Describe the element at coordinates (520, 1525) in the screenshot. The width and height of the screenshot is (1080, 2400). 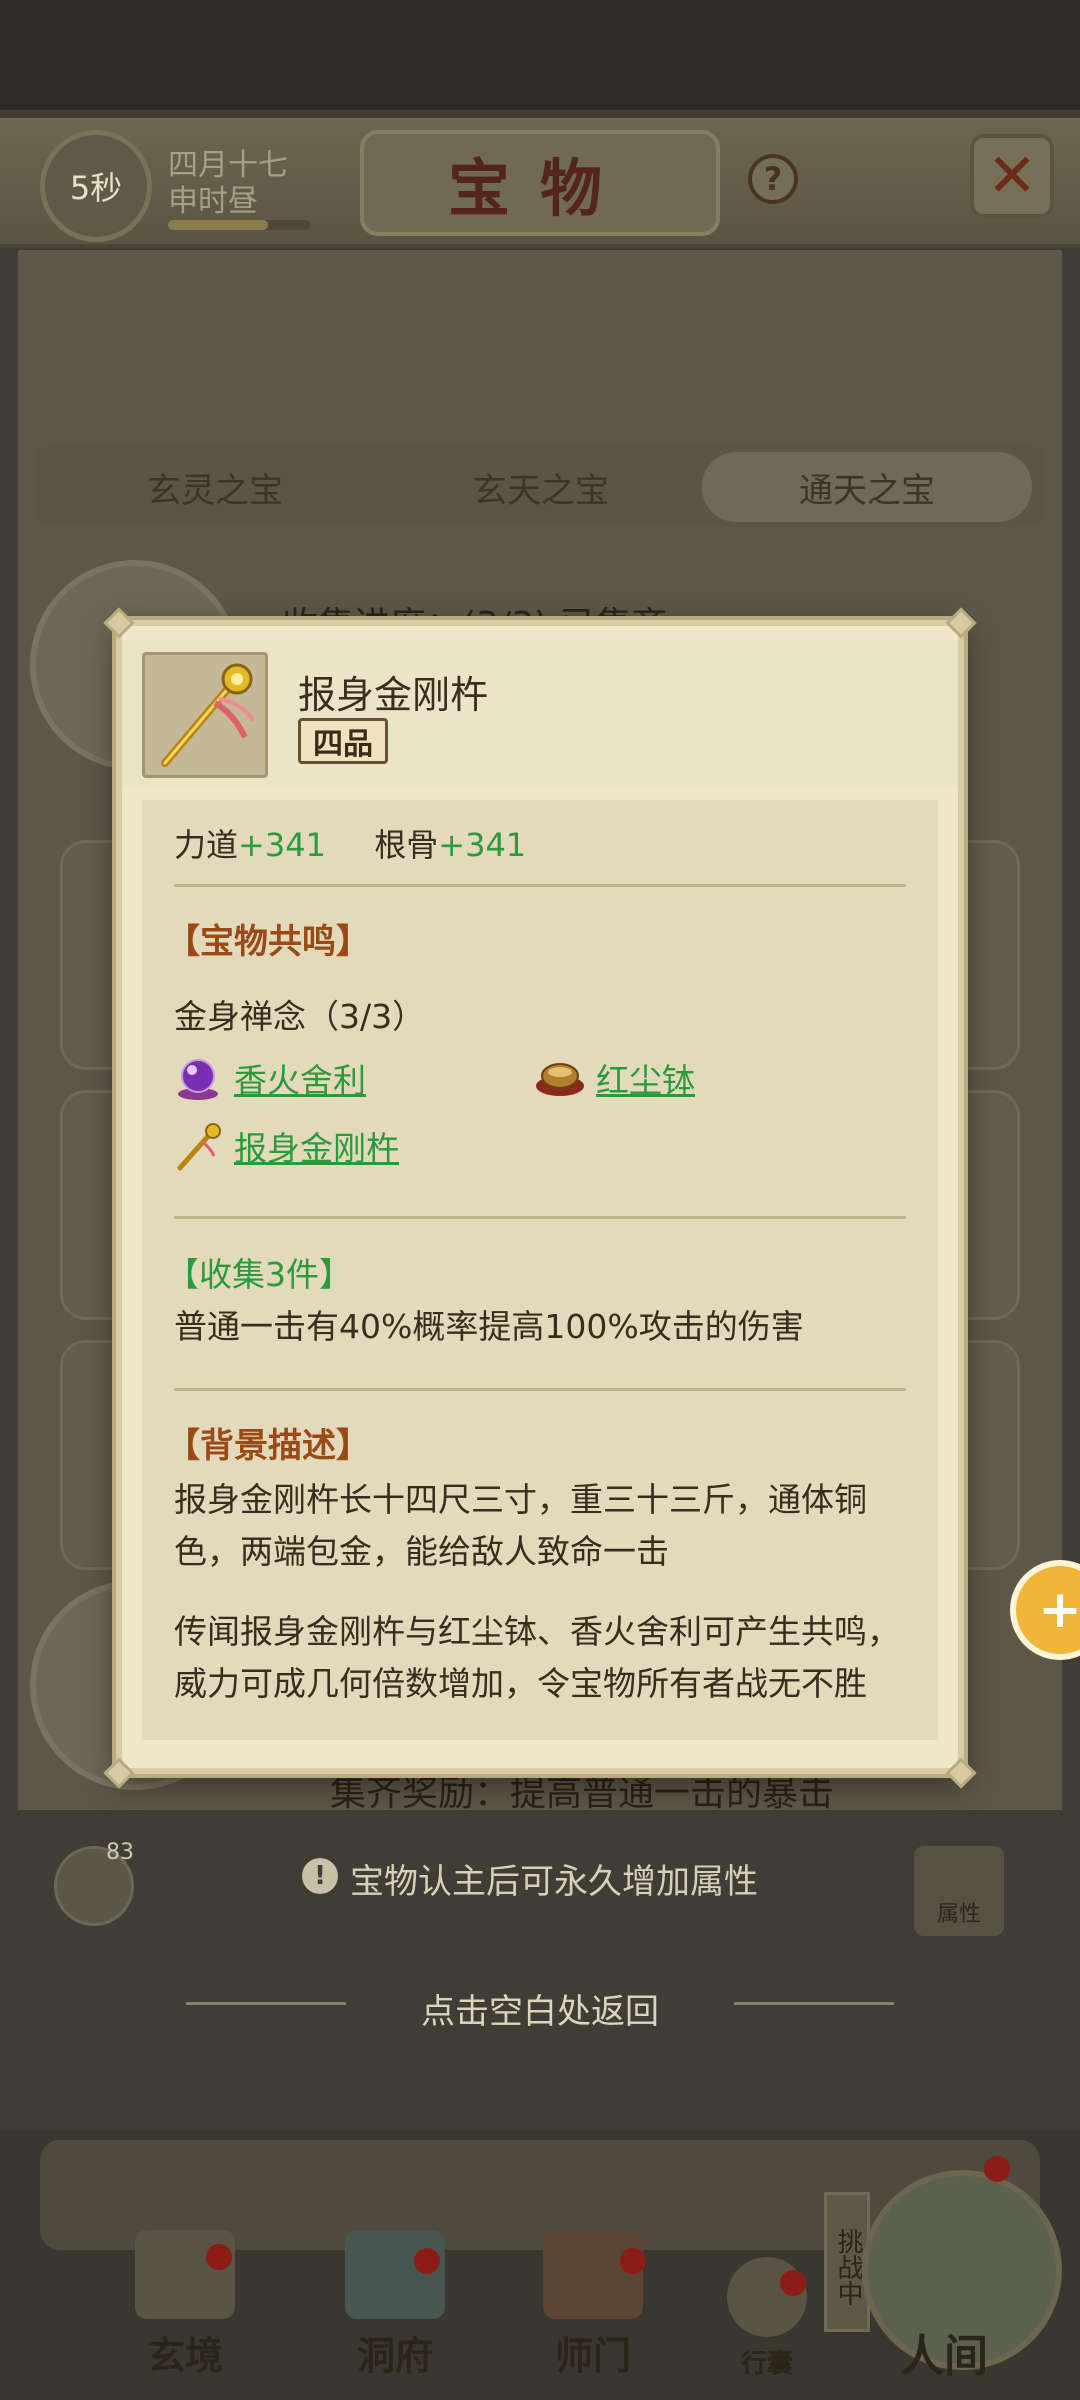
I see `background-desc: 报身金刚杵长十四尺三寸，重三十三斤，通体铜色，两端包金，能给敌人致命一击` at that location.